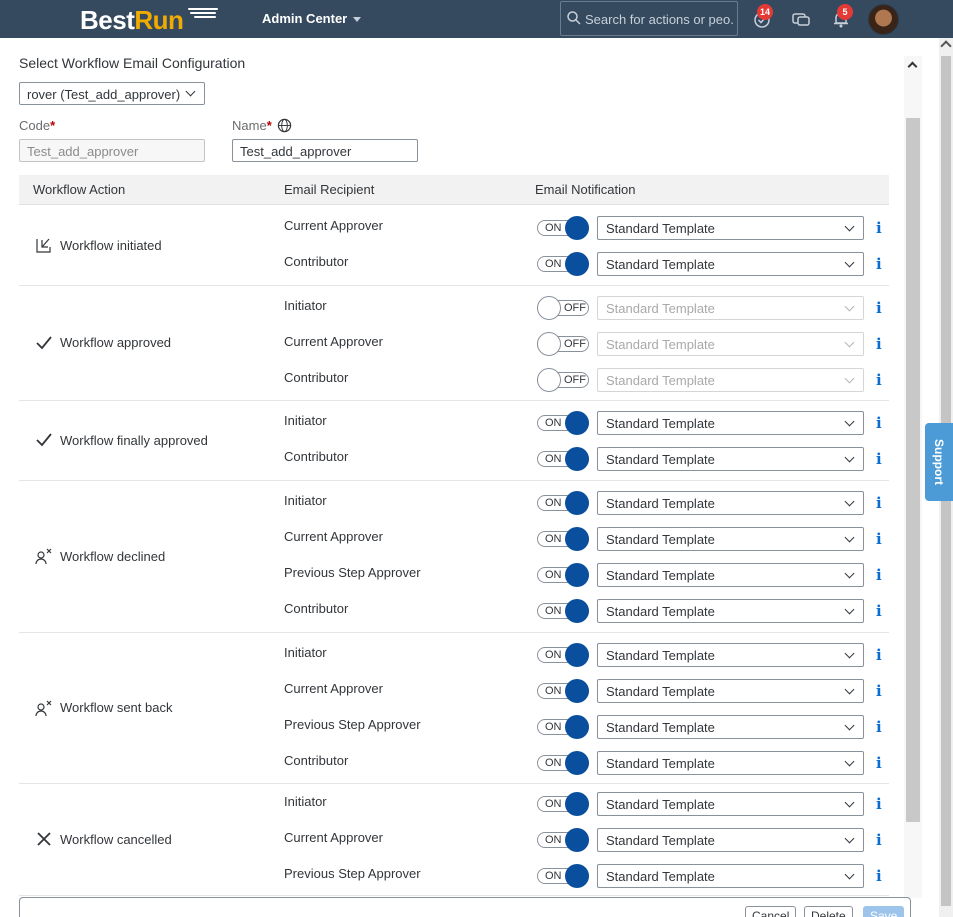  I want to click on name-field: Test_add_approver, so click(325, 150).